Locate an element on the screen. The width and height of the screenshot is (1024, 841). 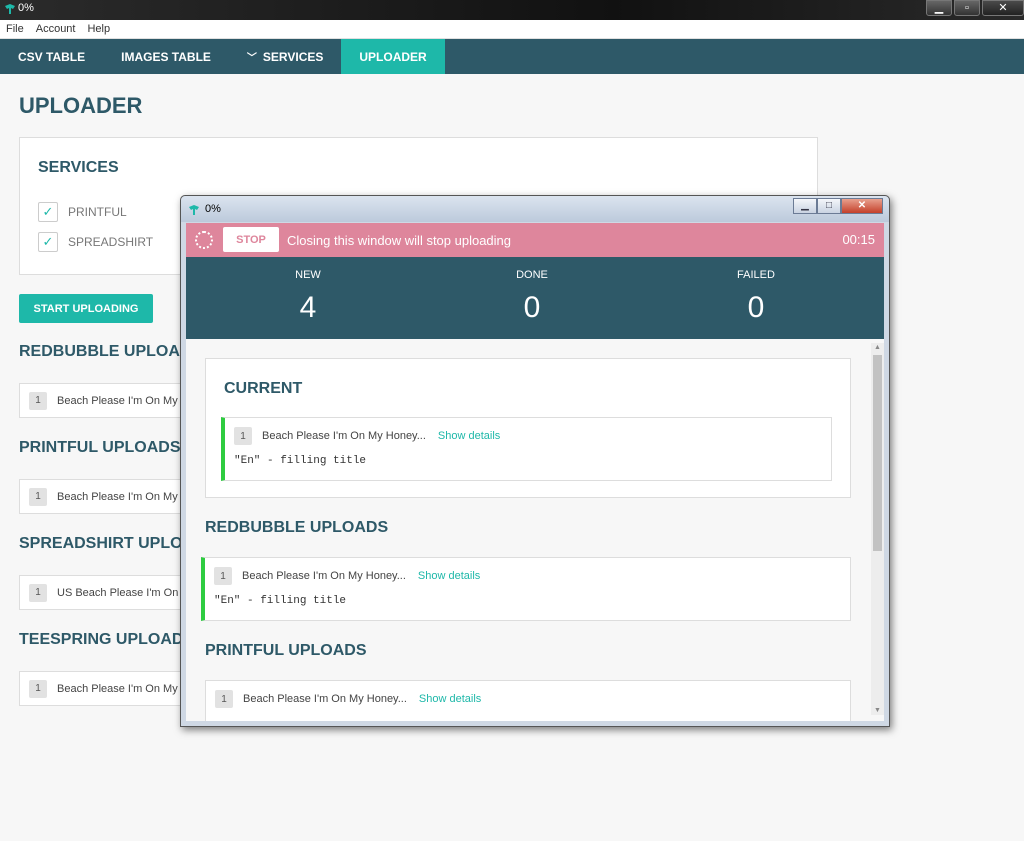
checkbox-printful: ✓ is located at coordinates (48, 212).